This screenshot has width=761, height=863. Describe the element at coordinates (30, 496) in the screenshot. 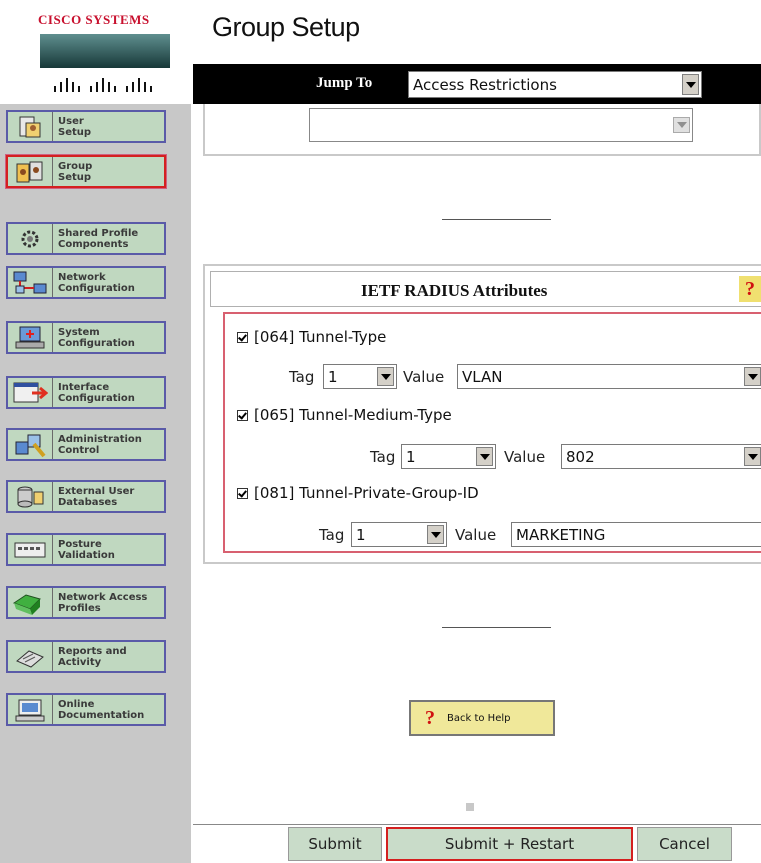

I see `external-db-icon` at that location.